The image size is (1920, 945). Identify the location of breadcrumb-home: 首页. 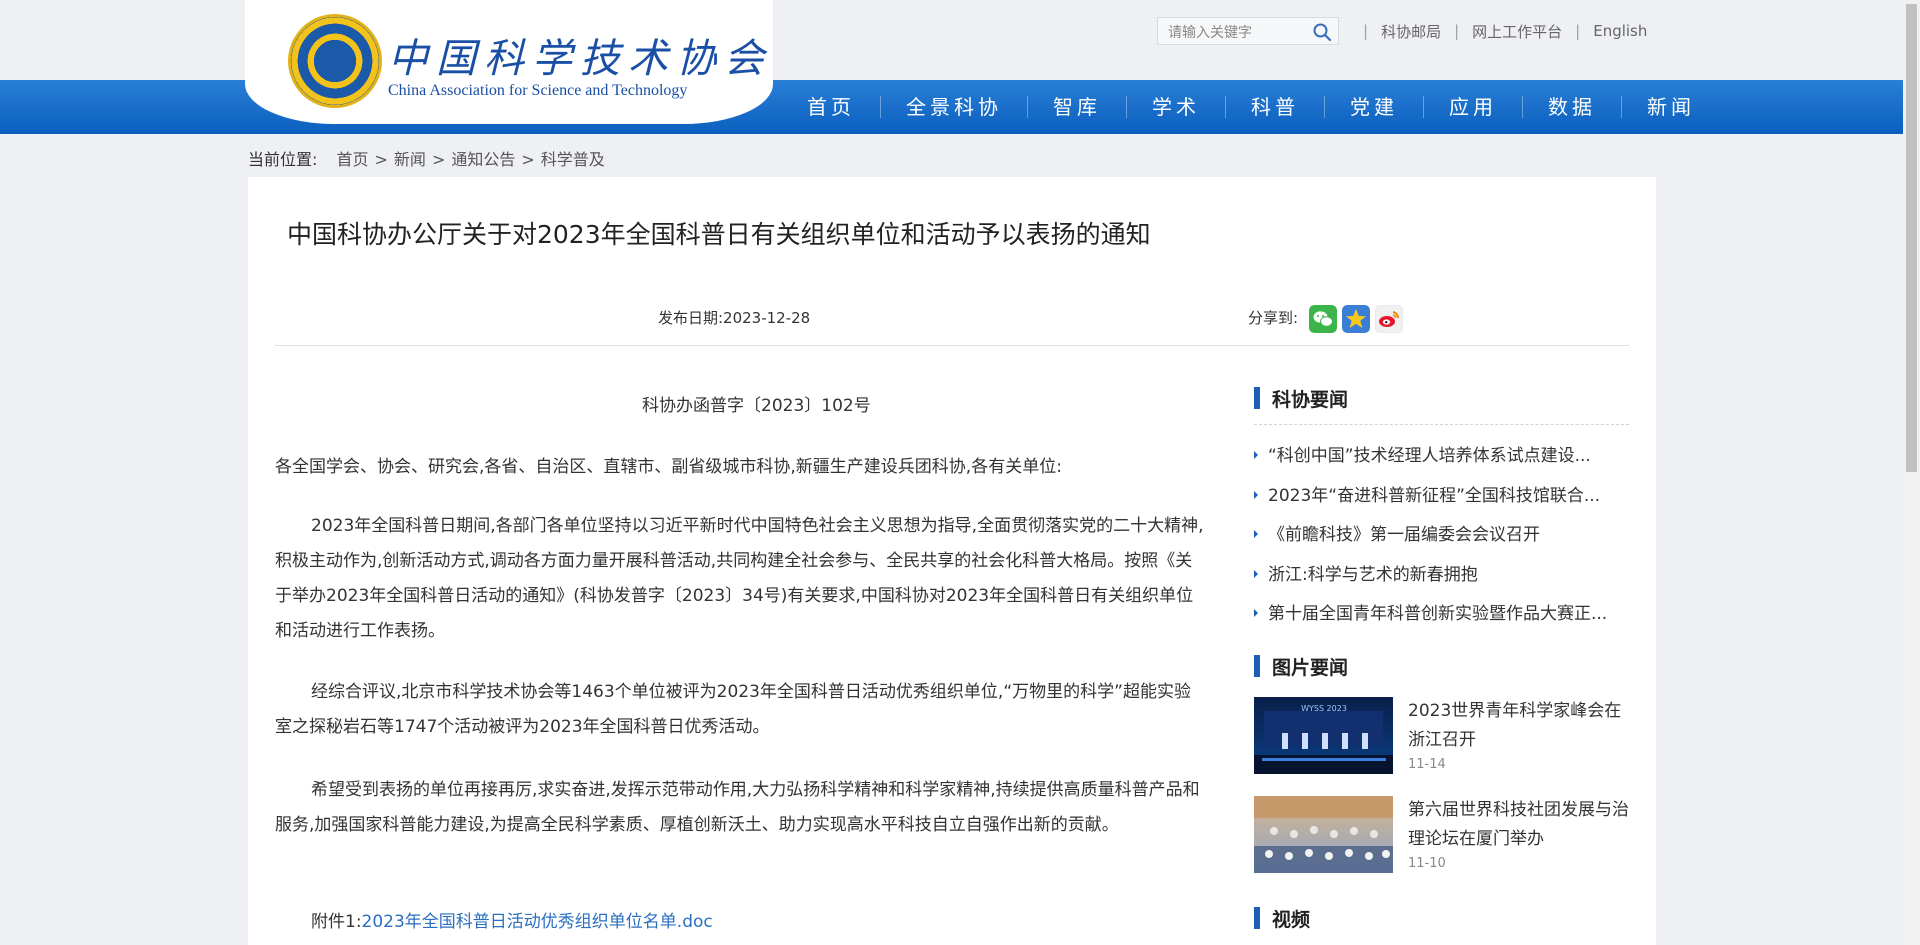
(353, 159).